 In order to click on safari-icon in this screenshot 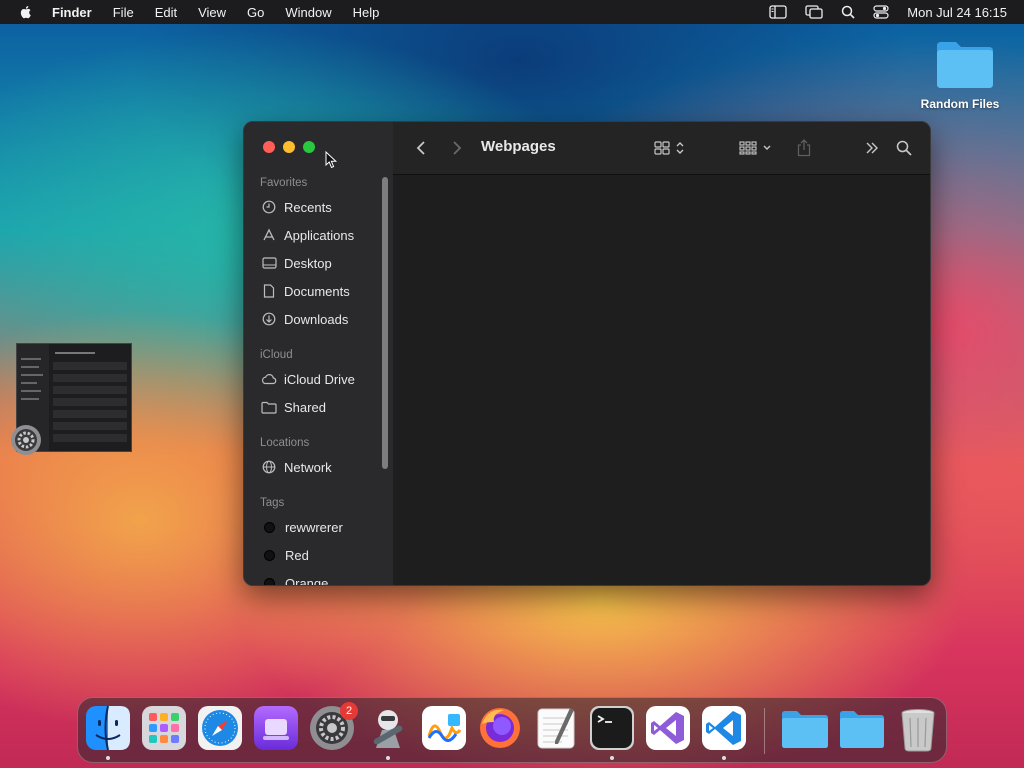, I will do `click(220, 728)`.